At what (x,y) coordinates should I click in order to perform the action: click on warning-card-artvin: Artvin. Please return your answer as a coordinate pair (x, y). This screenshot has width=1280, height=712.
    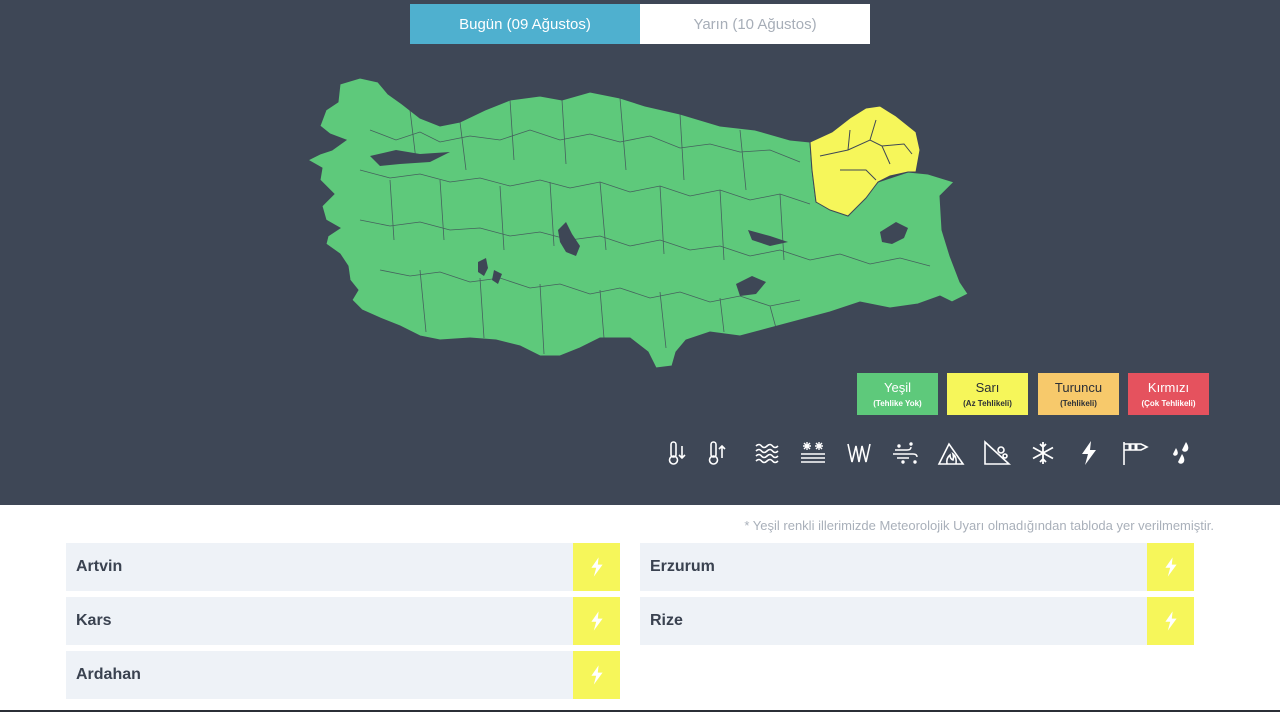
    Looking at the image, I should click on (343, 567).